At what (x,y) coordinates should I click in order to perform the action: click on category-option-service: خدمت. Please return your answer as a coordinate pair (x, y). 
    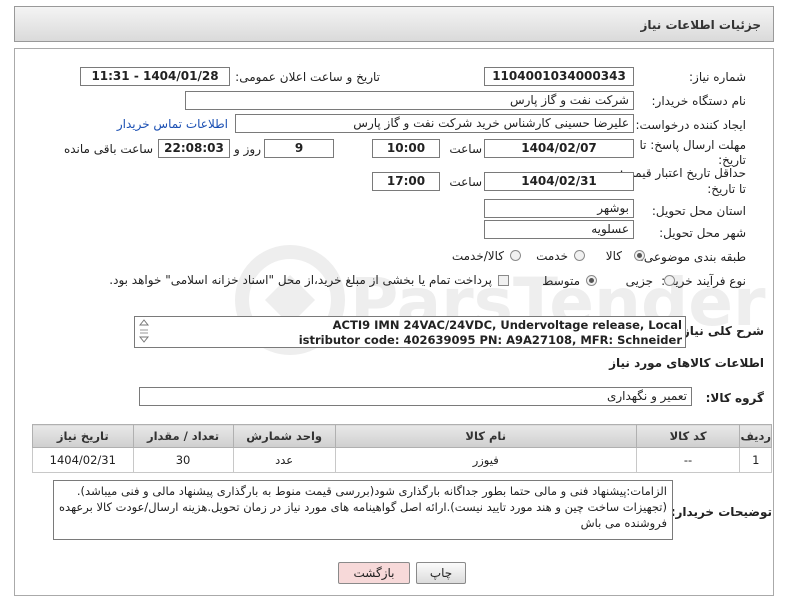
    Looking at the image, I should click on (552, 256).